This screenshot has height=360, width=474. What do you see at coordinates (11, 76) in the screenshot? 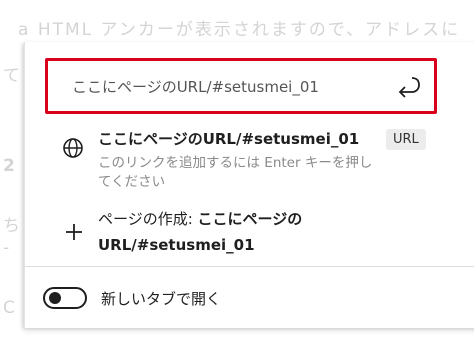
I see `background-fragment: て` at bounding box center [11, 76].